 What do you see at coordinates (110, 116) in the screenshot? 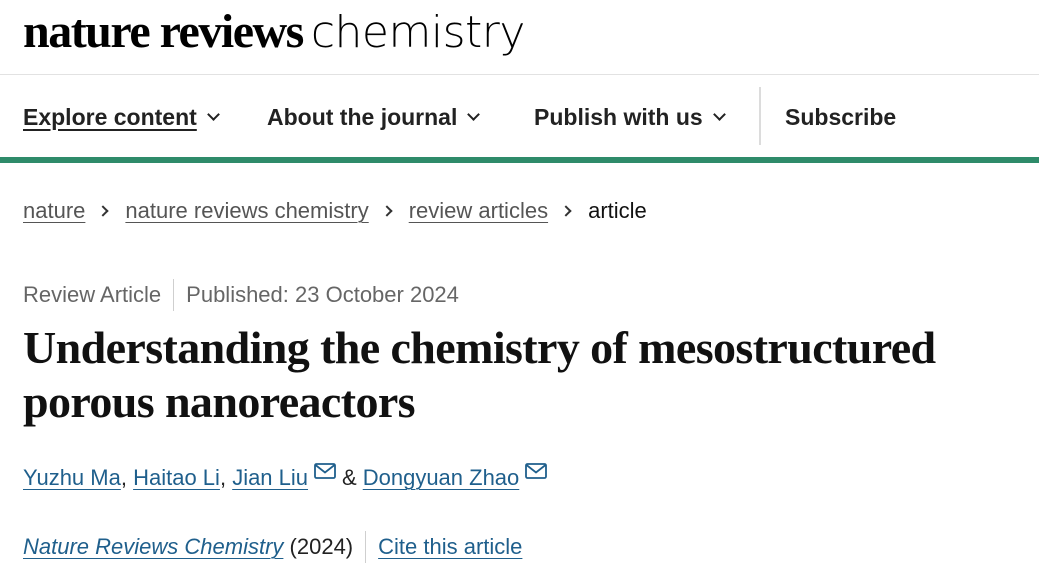
I see `nav-explore-content-label: Explore content` at bounding box center [110, 116].